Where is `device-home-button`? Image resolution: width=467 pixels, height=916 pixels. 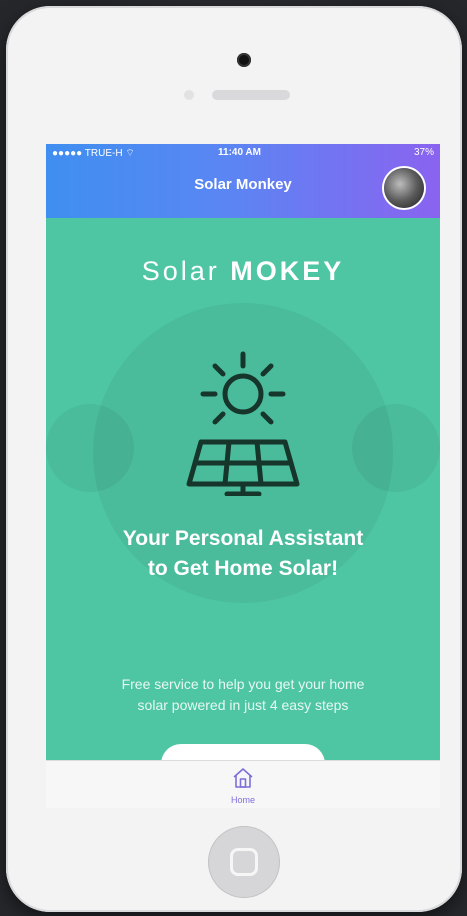 device-home-button is located at coordinates (244, 862).